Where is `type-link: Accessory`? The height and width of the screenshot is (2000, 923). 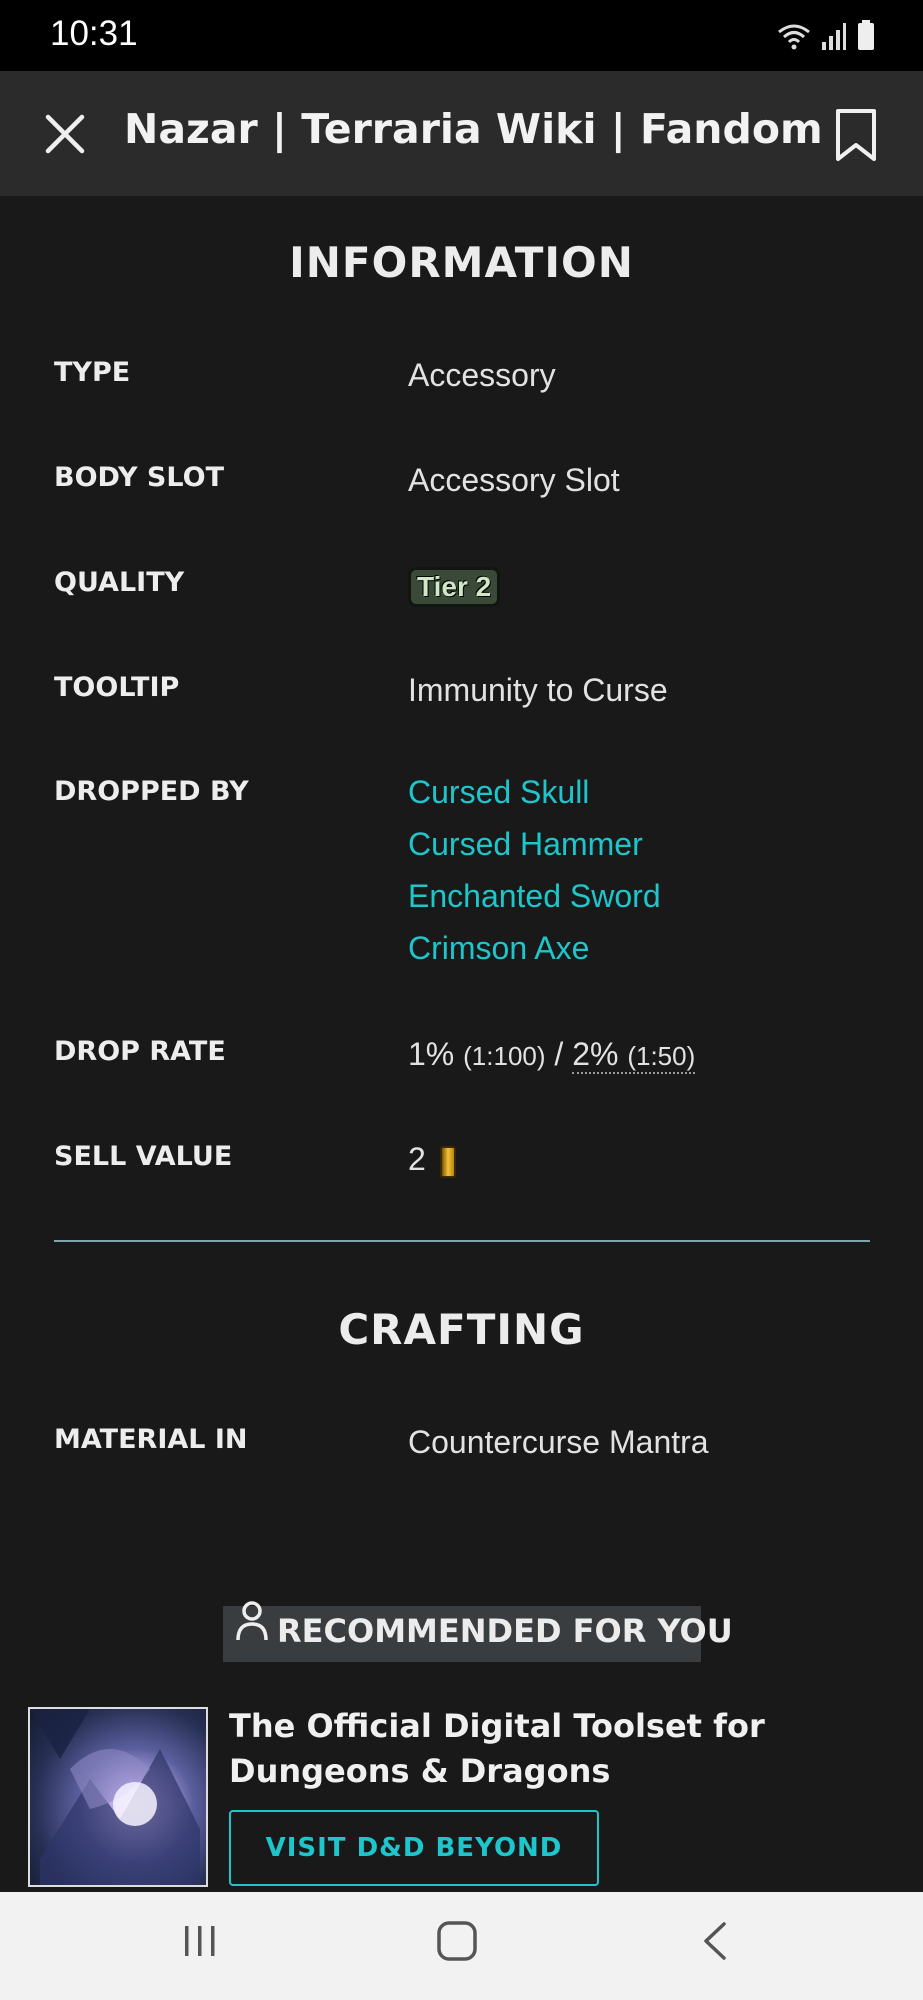 type-link: Accessory is located at coordinates (482, 375).